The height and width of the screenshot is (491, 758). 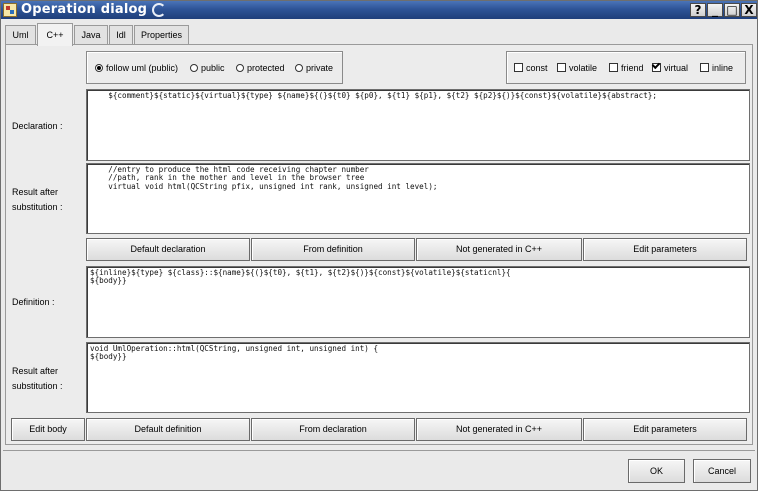 I want to click on radio-protected: protected, so click(x=260, y=68).